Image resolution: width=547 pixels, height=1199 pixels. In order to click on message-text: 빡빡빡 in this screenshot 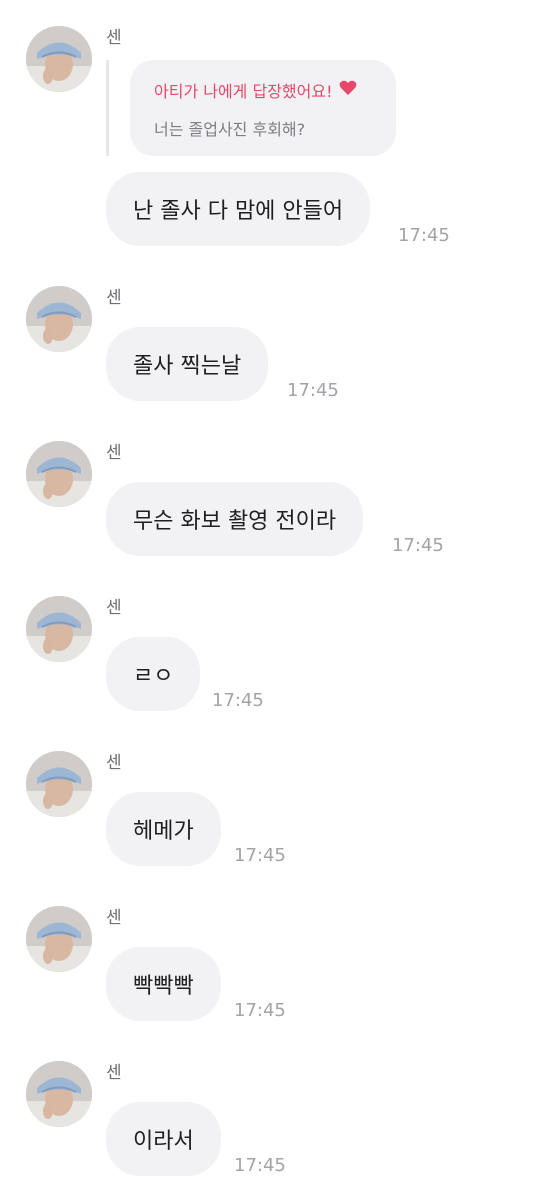, I will do `click(163, 986)`.